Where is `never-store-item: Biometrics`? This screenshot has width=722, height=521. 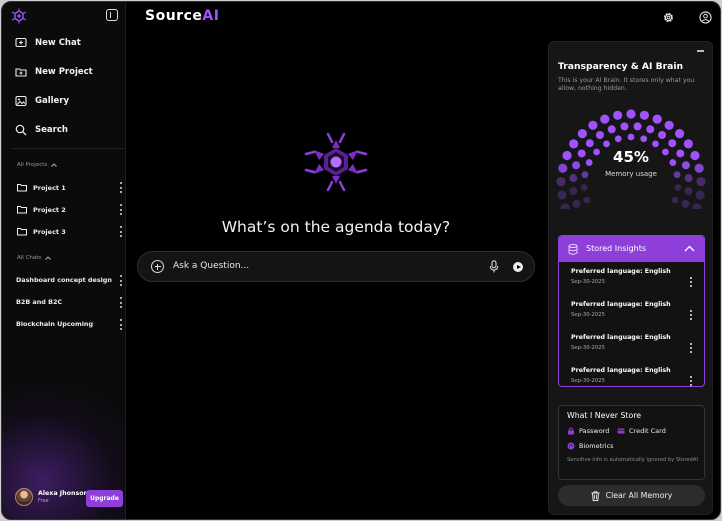 never-store-item: Biometrics is located at coordinates (590, 446).